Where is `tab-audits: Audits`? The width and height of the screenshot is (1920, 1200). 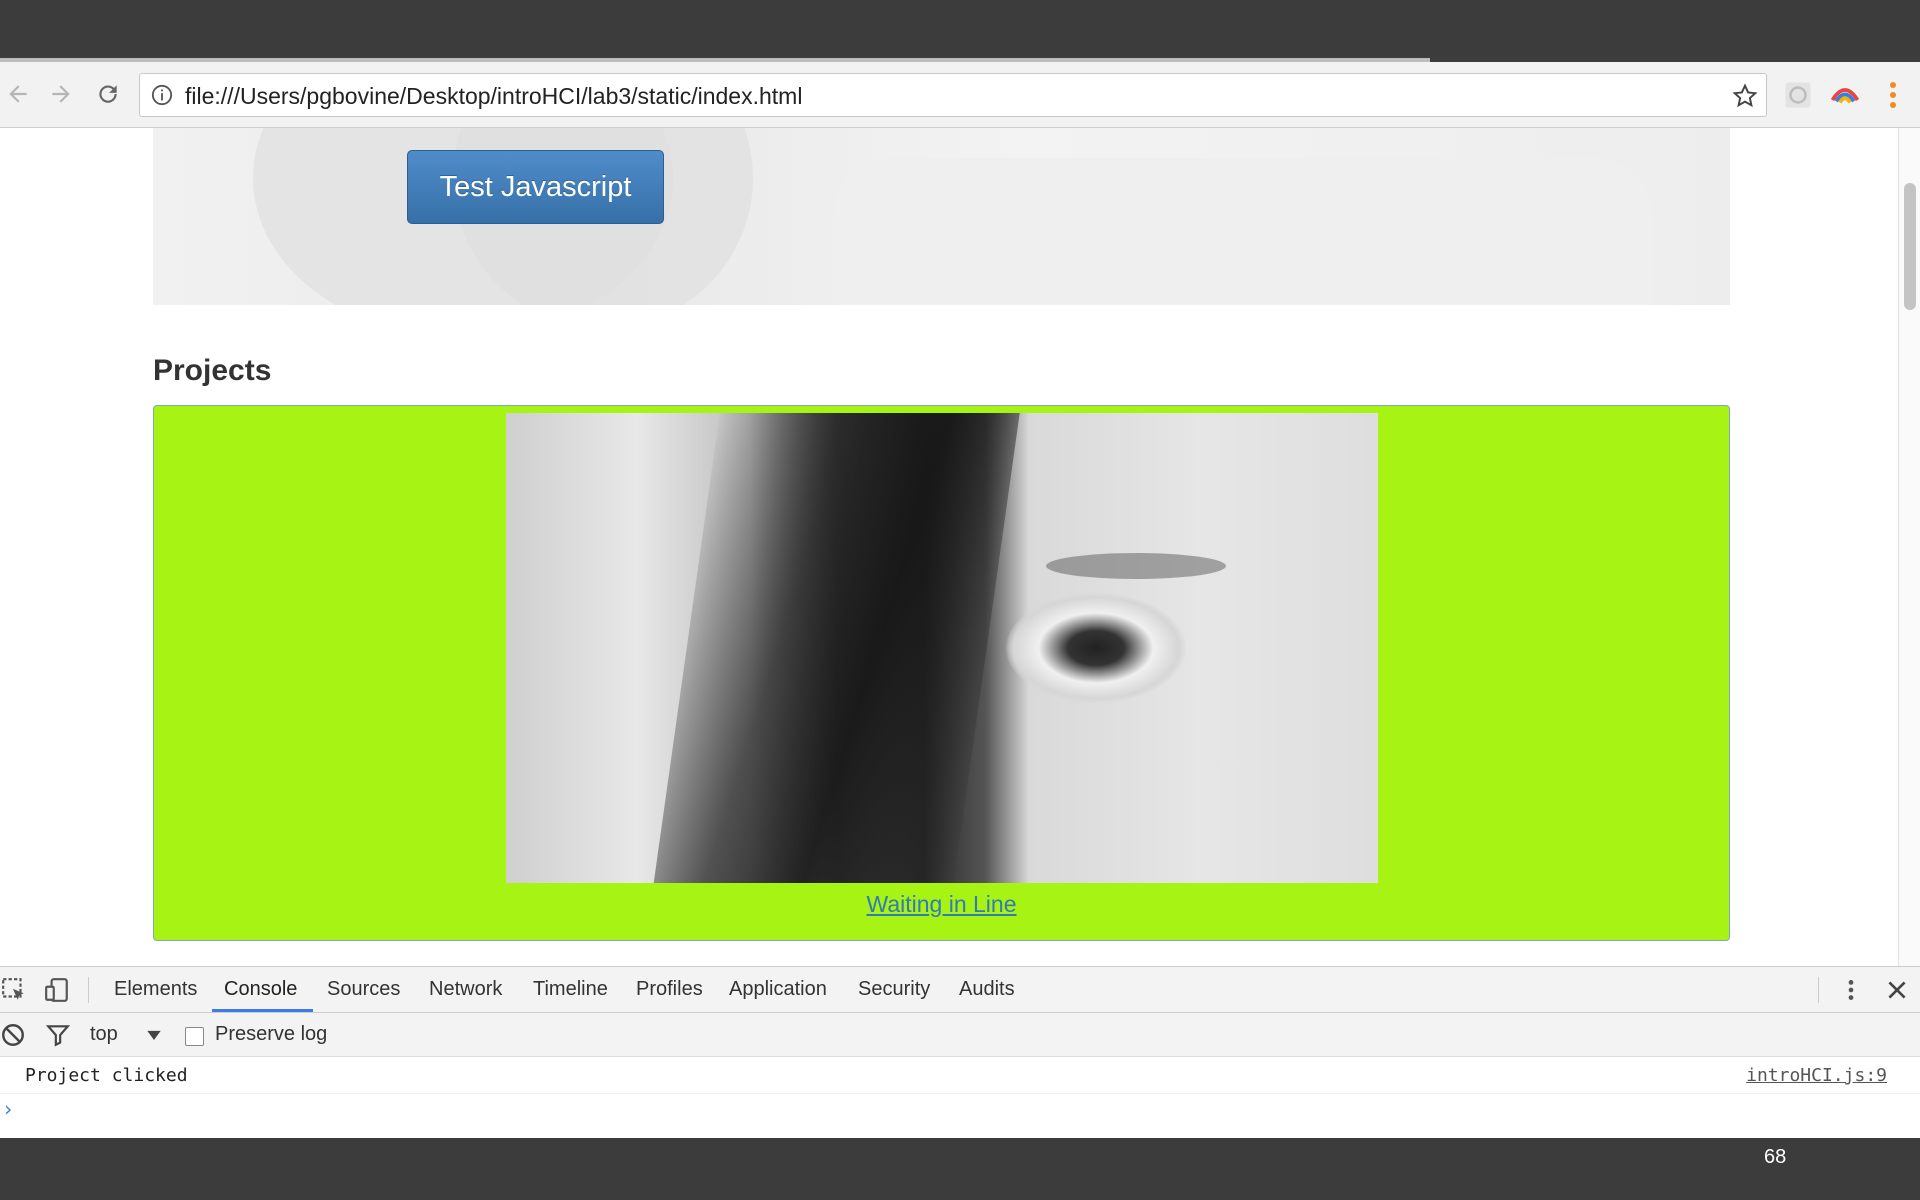 tab-audits: Audits is located at coordinates (987, 989).